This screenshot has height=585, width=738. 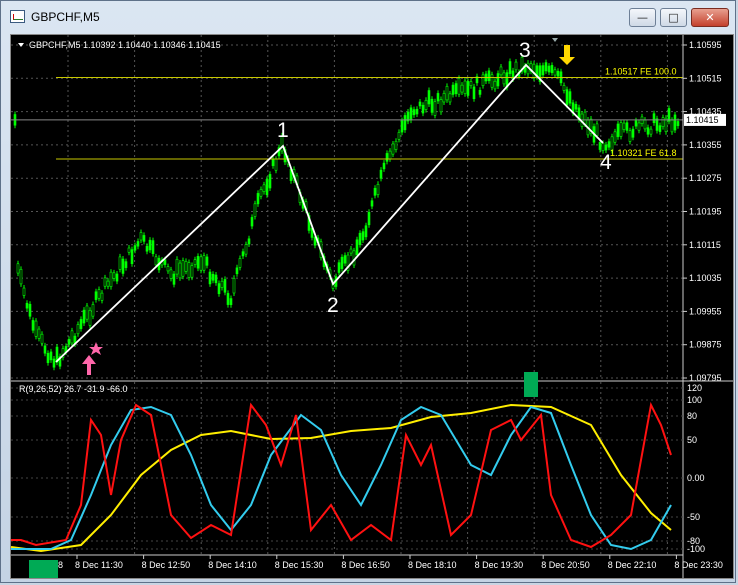 What do you see at coordinates (673, 17) in the screenshot?
I see `maximize-button: □` at bounding box center [673, 17].